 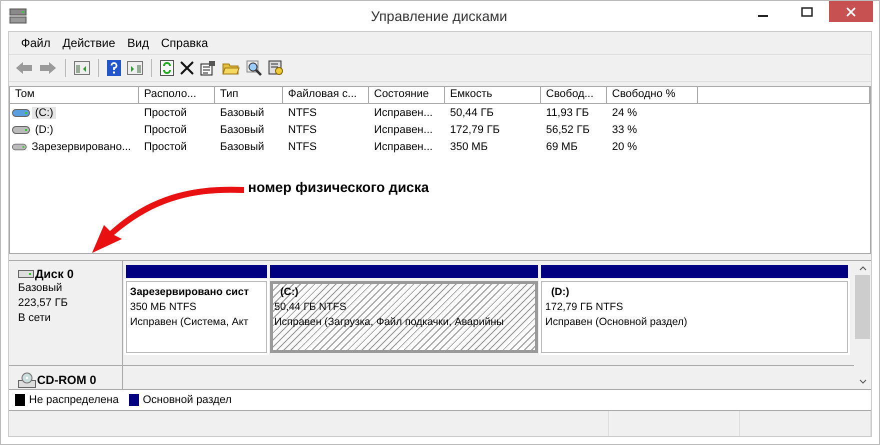 What do you see at coordinates (254, 68) in the screenshot?
I see `magnifier-icon` at bounding box center [254, 68].